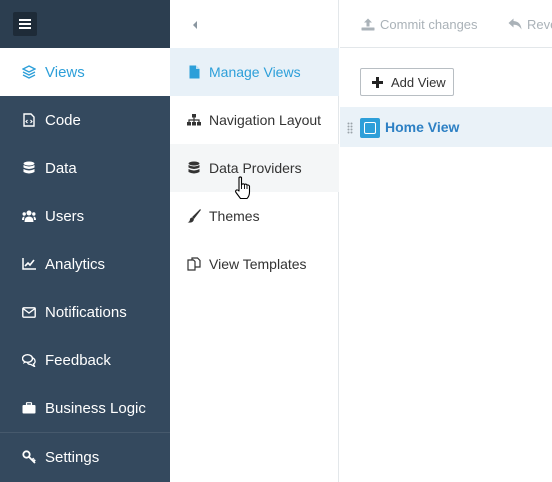  I want to click on toolbar: Commit changes Reve, so click(446, 24).